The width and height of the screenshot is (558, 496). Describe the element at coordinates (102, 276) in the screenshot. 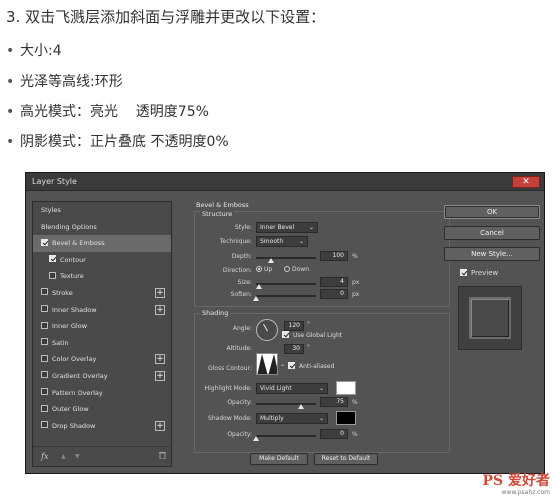

I see `style-item-texture: Texture` at that location.